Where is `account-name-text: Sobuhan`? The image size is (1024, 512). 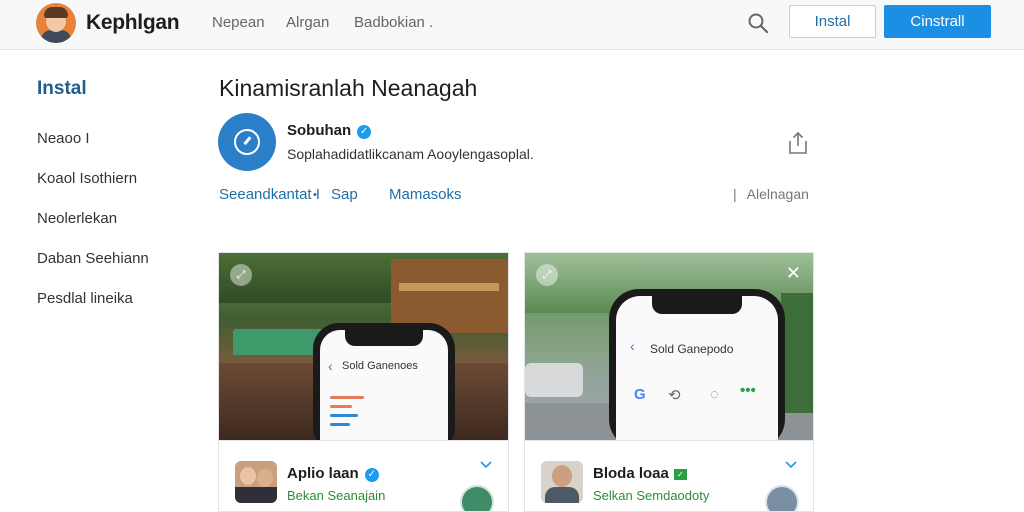 account-name-text: Sobuhan is located at coordinates (319, 130).